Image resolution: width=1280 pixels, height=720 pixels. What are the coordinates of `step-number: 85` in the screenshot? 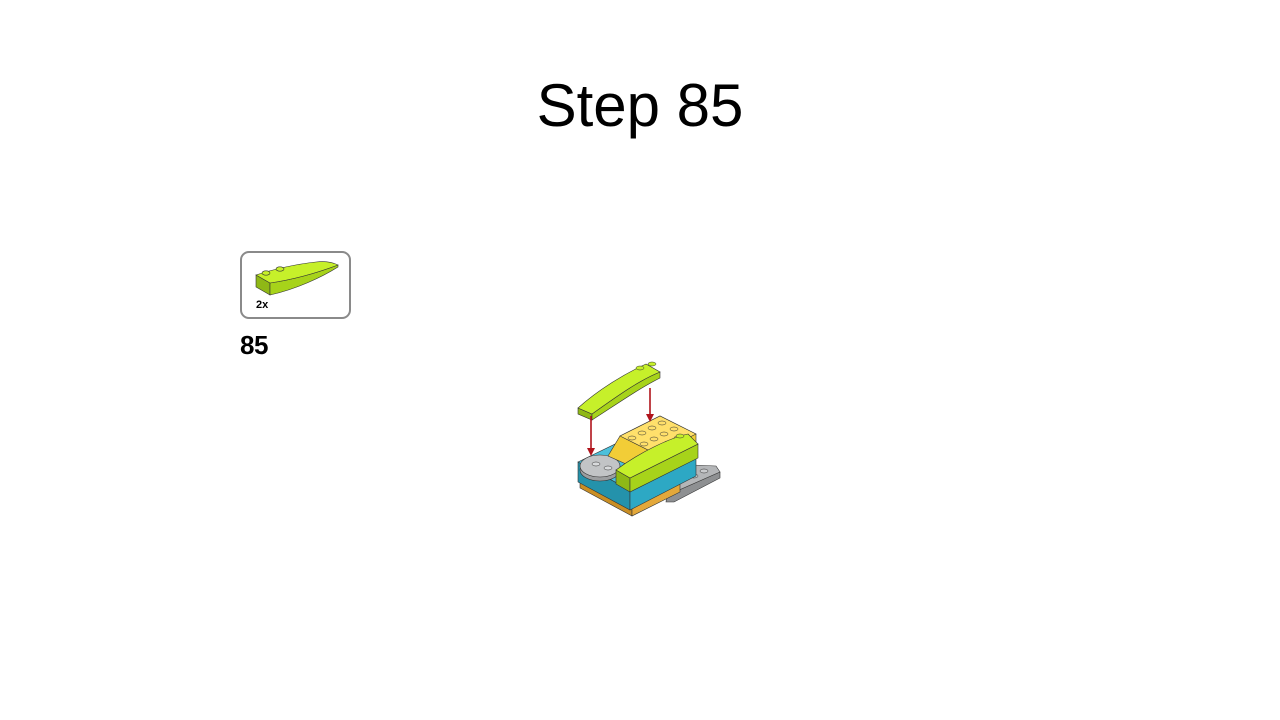 It's located at (254, 345).